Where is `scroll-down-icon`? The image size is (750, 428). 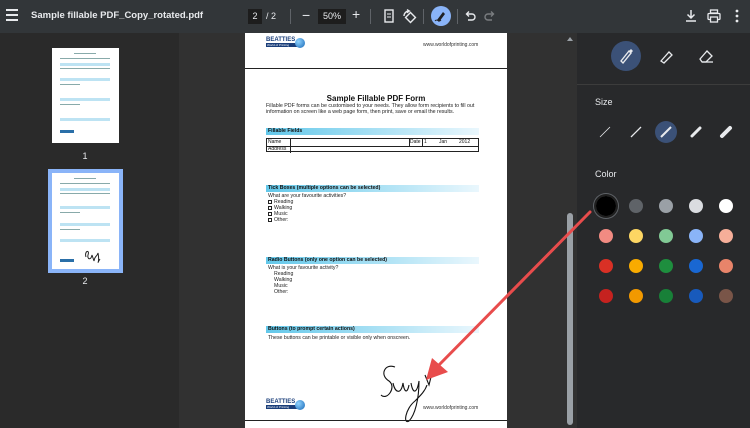
scroll-down-icon is located at coordinates (570, 422).